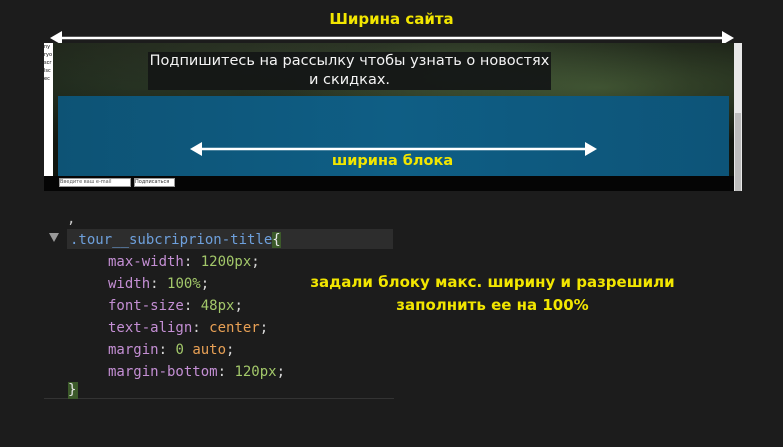 Image resolution: width=783 pixels, height=447 pixels. Describe the element at coordinates (219, 398) in the screenshot. I see `code-panel-divider` at that location.